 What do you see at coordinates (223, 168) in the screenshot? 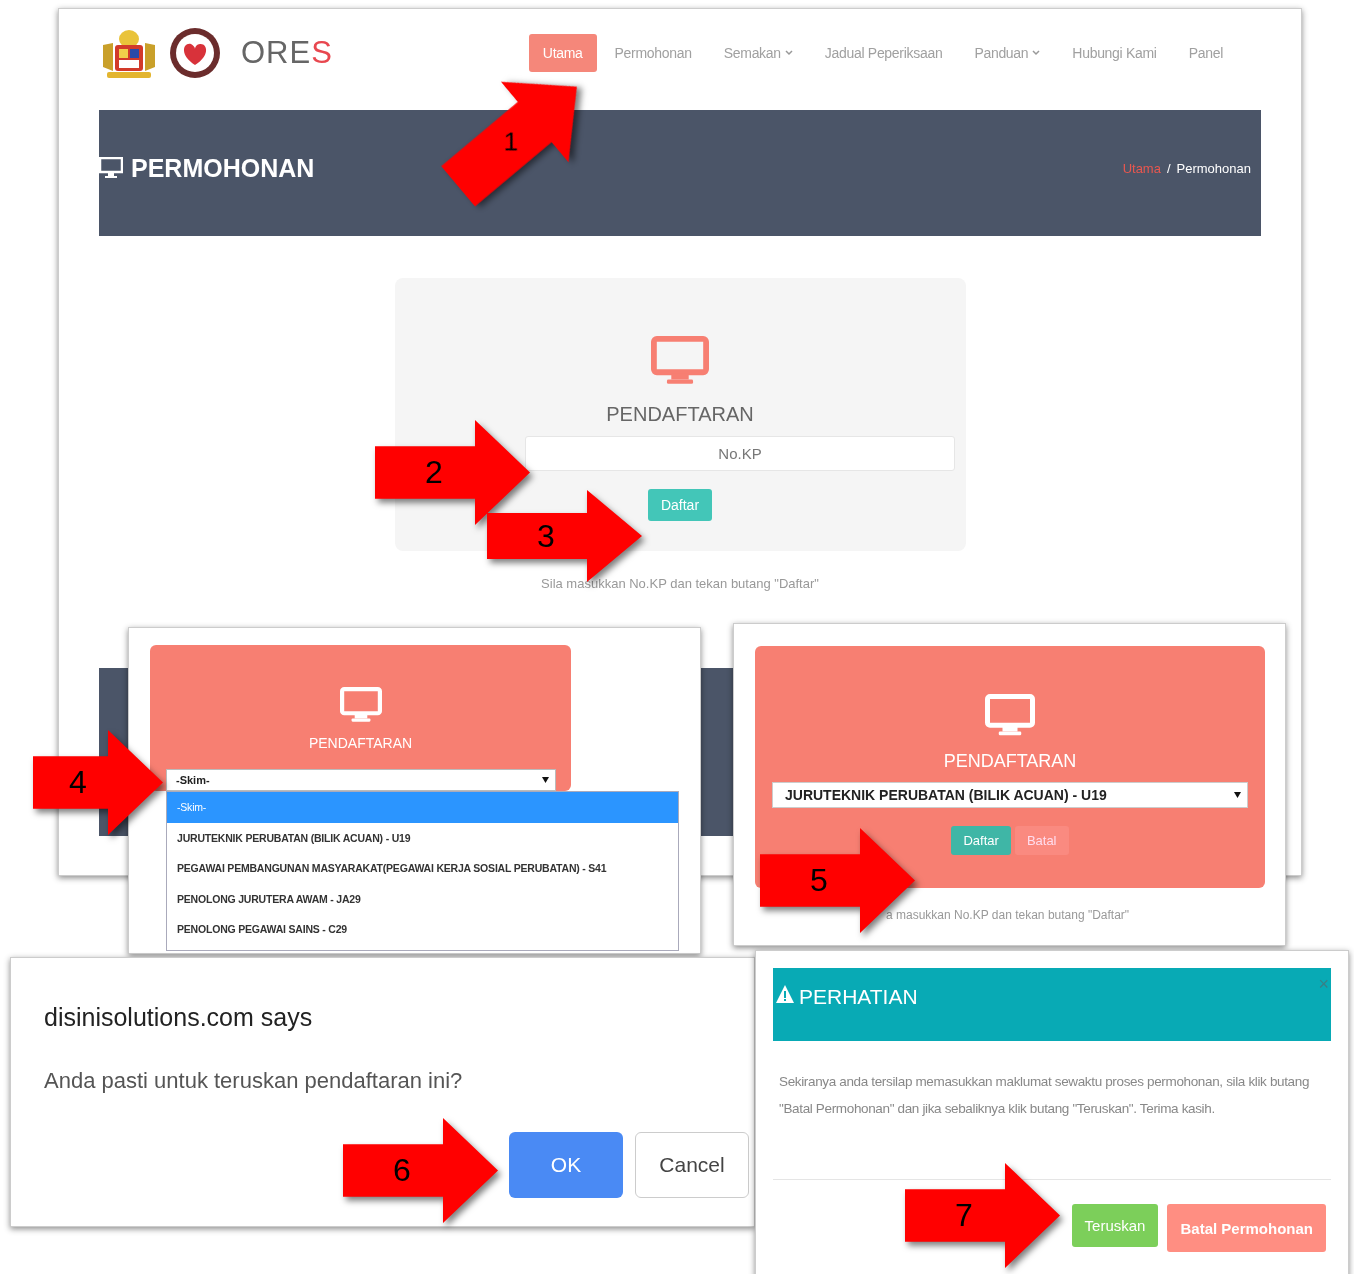
I see `page-title: PERMOHONAN` at bounding box center [223, 168].